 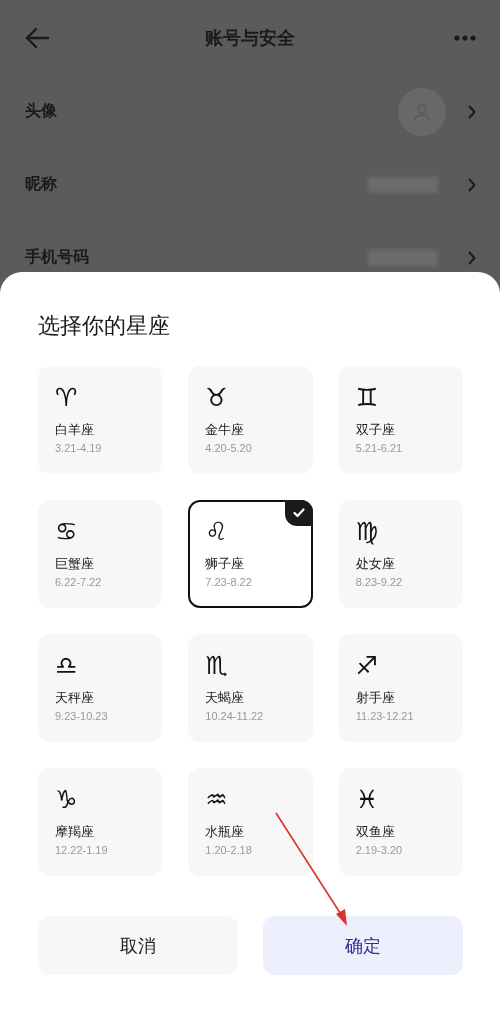 I want to click on zodiac-dates: 11.23-12.21, so click(x=385, y=716).